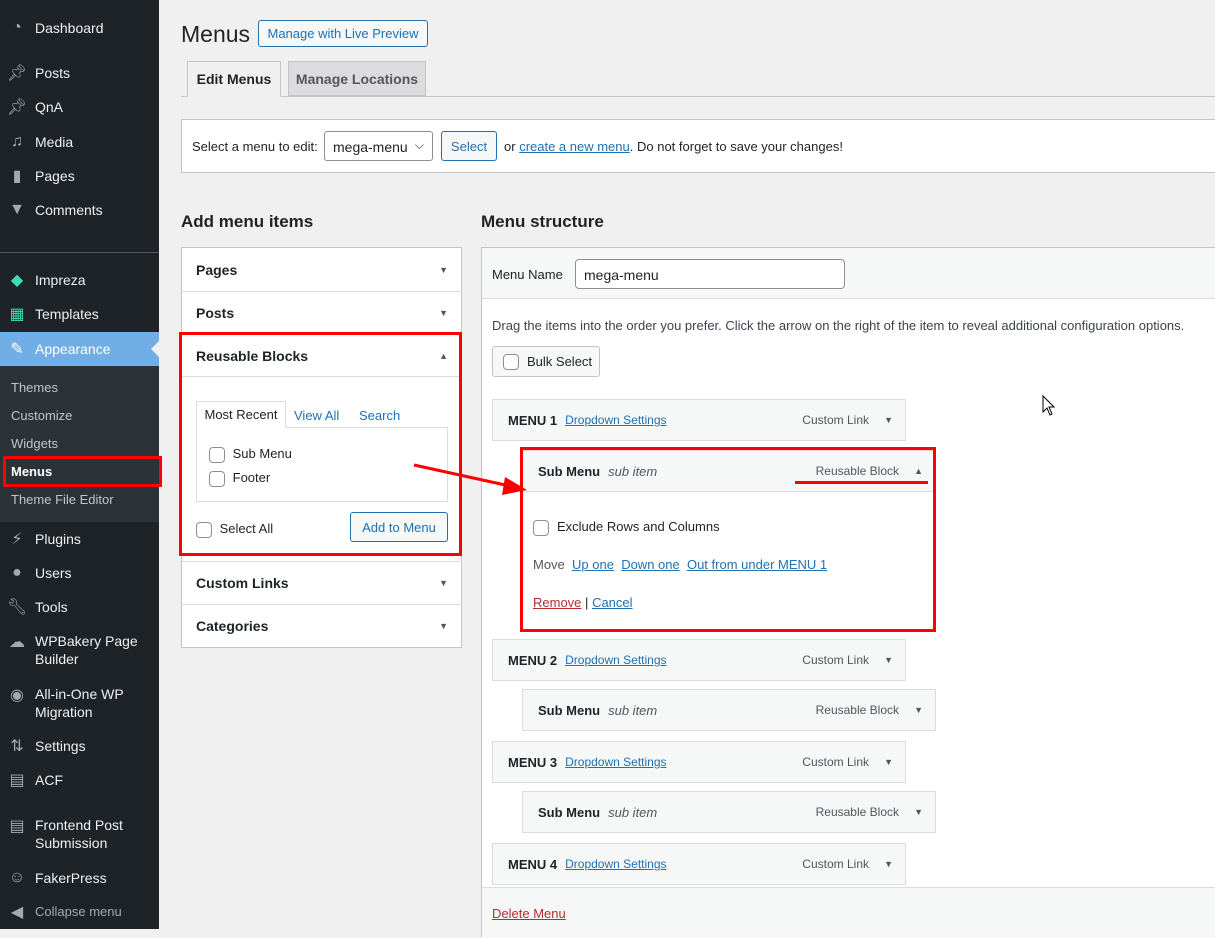  I want to click on tab-manage-locations: Manage Locations, so click(357, 78).